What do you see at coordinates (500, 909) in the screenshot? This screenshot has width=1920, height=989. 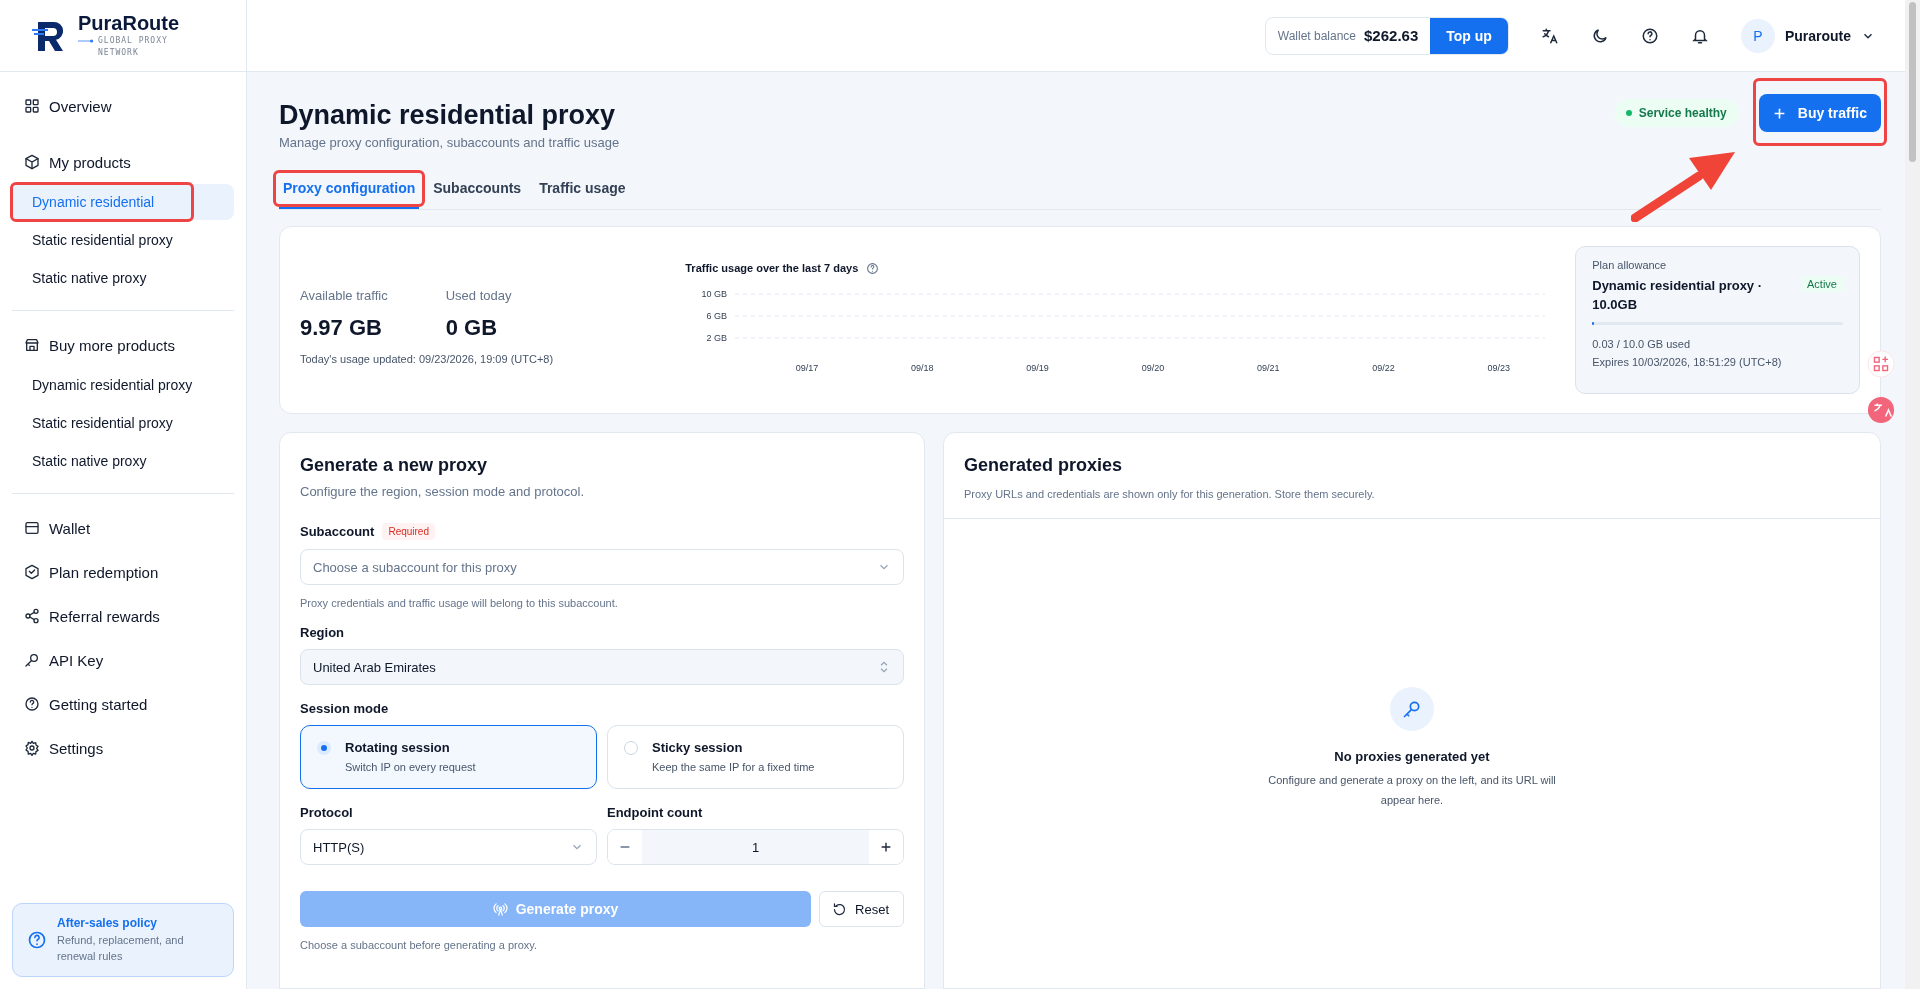 I see `antenna-icon` at bounding box center [500, 909].